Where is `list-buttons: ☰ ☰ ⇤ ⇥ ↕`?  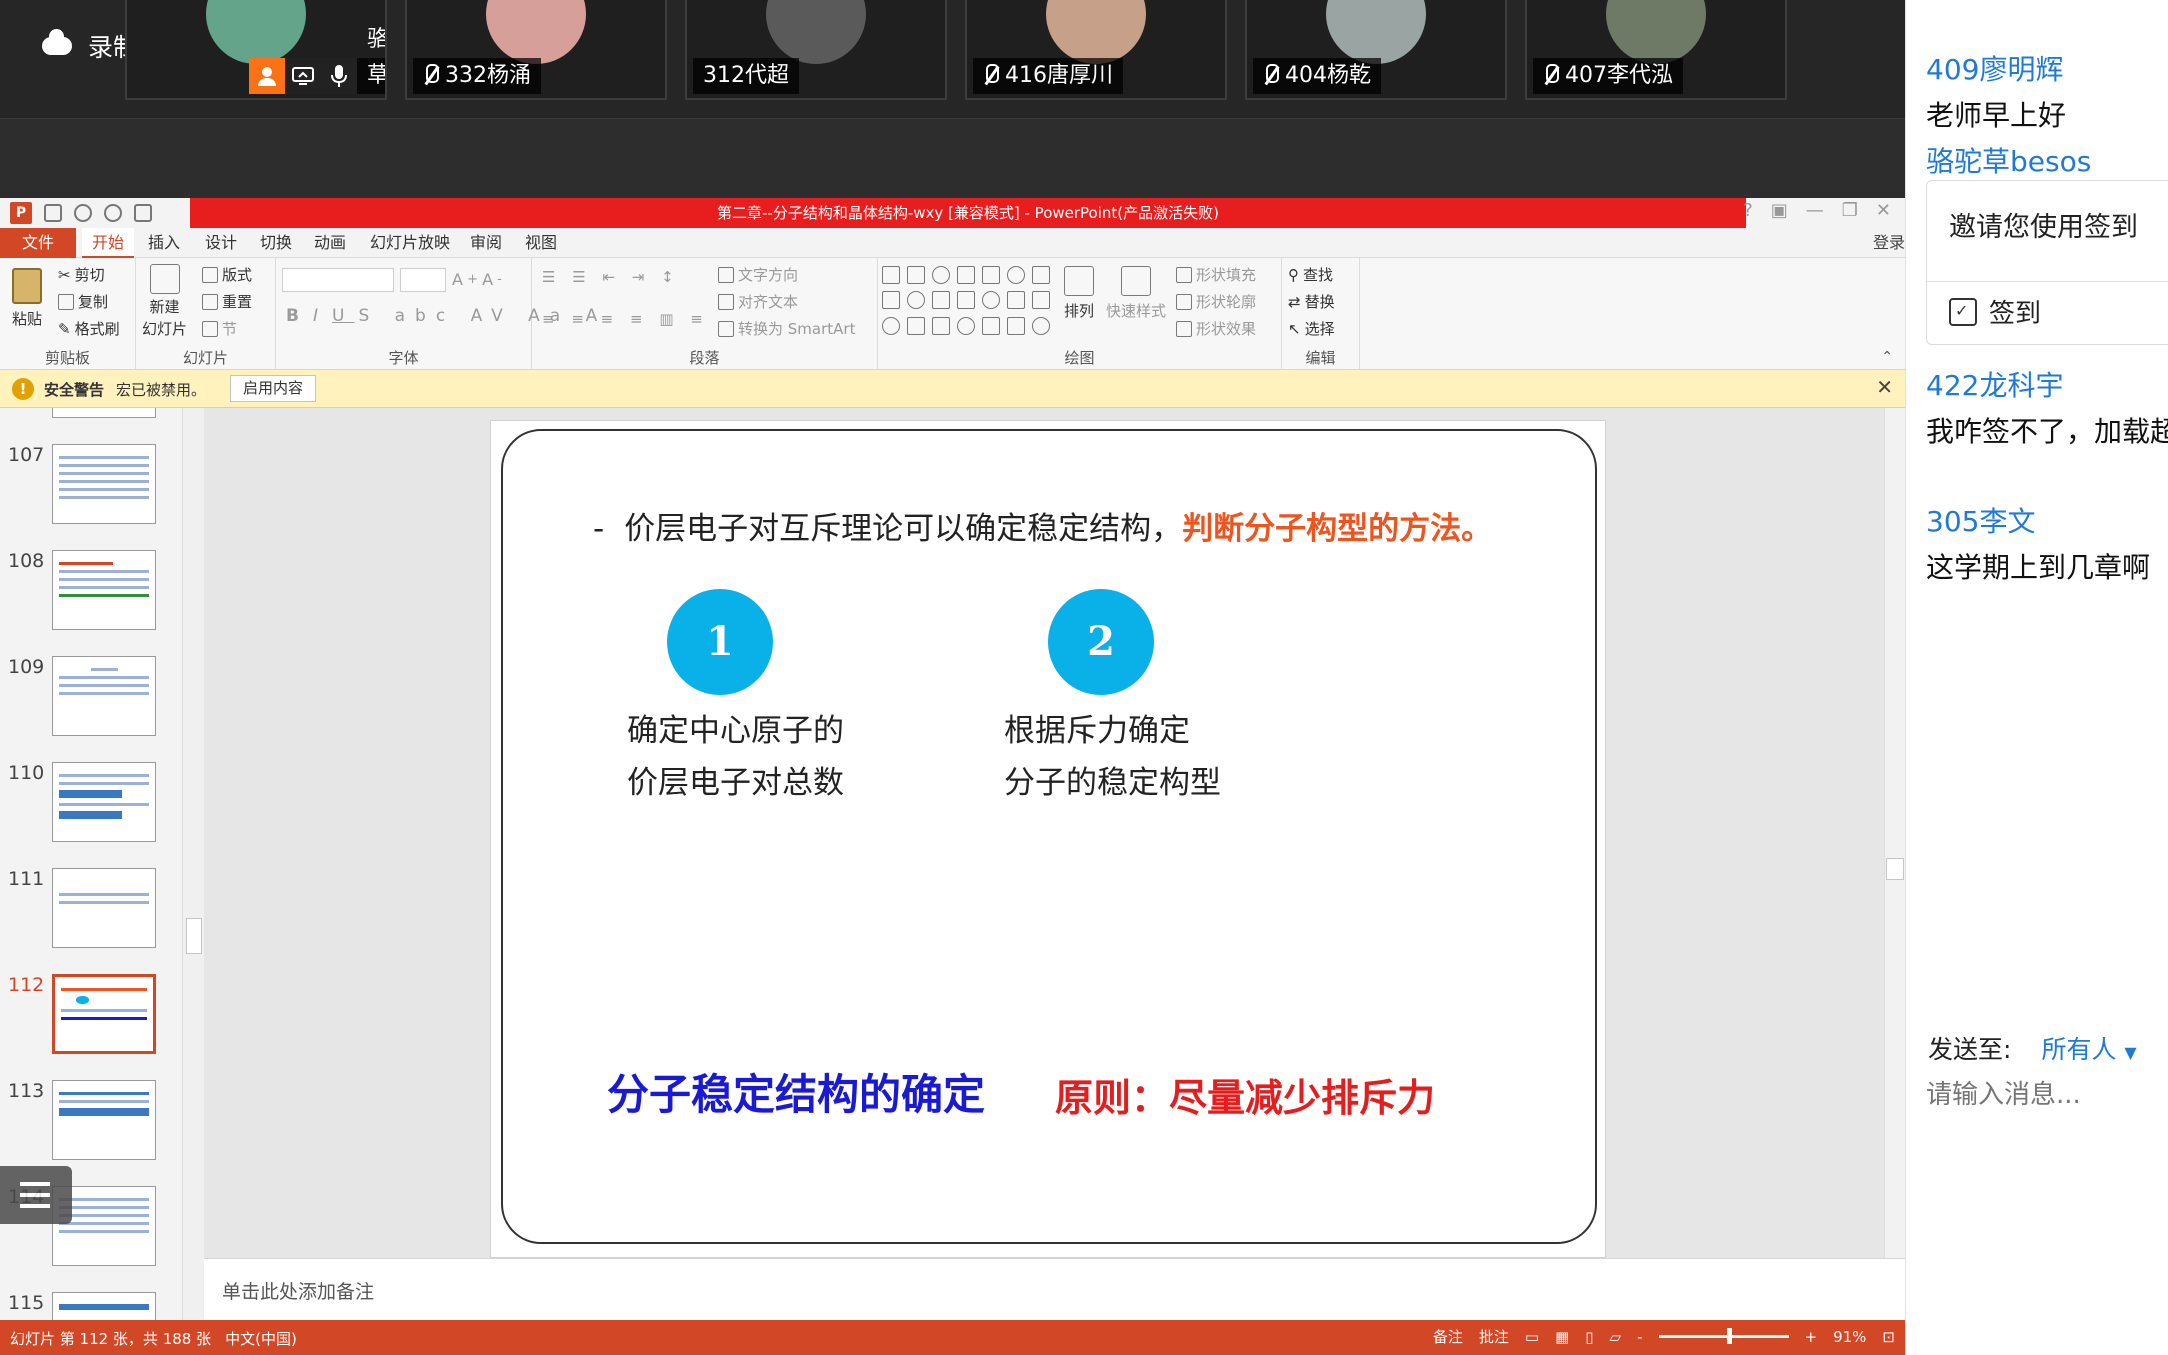
list-buttons: ☰ ☰ ⇤ ⇥ ↕ is located at coordinates (611, 277).